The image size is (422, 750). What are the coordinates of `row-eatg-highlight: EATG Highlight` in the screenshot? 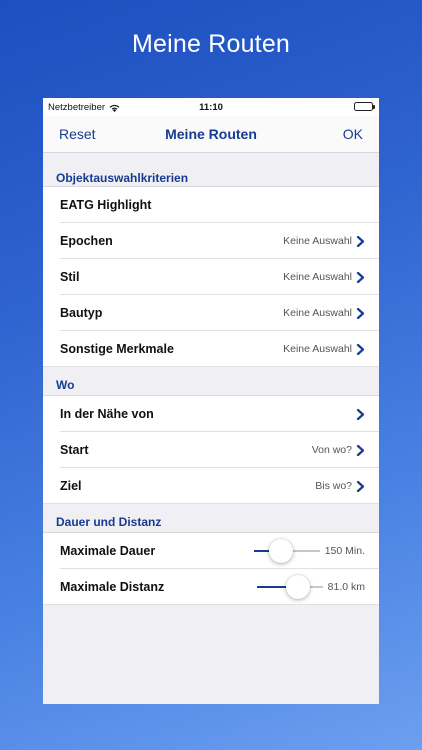 It's located at (211, 205).